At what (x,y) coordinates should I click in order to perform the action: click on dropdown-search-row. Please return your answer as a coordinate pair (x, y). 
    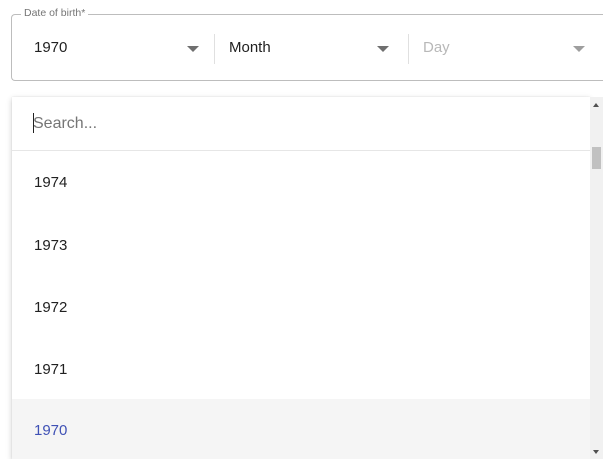
    Looking at the image, I should click on (301, 124).